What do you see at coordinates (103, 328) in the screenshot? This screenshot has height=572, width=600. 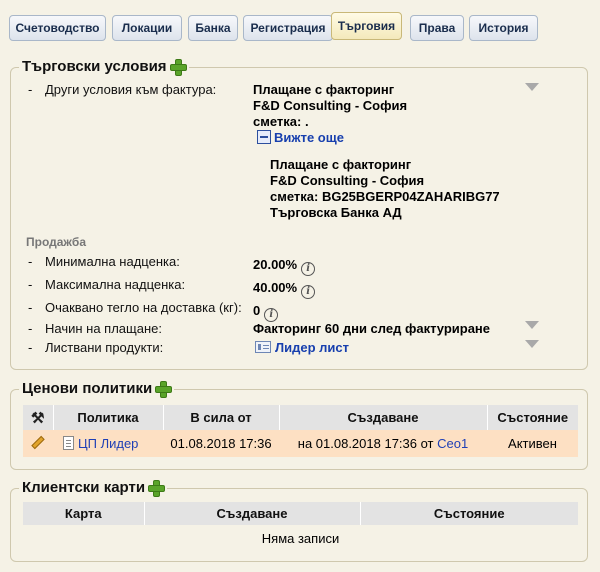 I see `payment-method-label: Начин на плащане:` at bounding box center [103, 328].